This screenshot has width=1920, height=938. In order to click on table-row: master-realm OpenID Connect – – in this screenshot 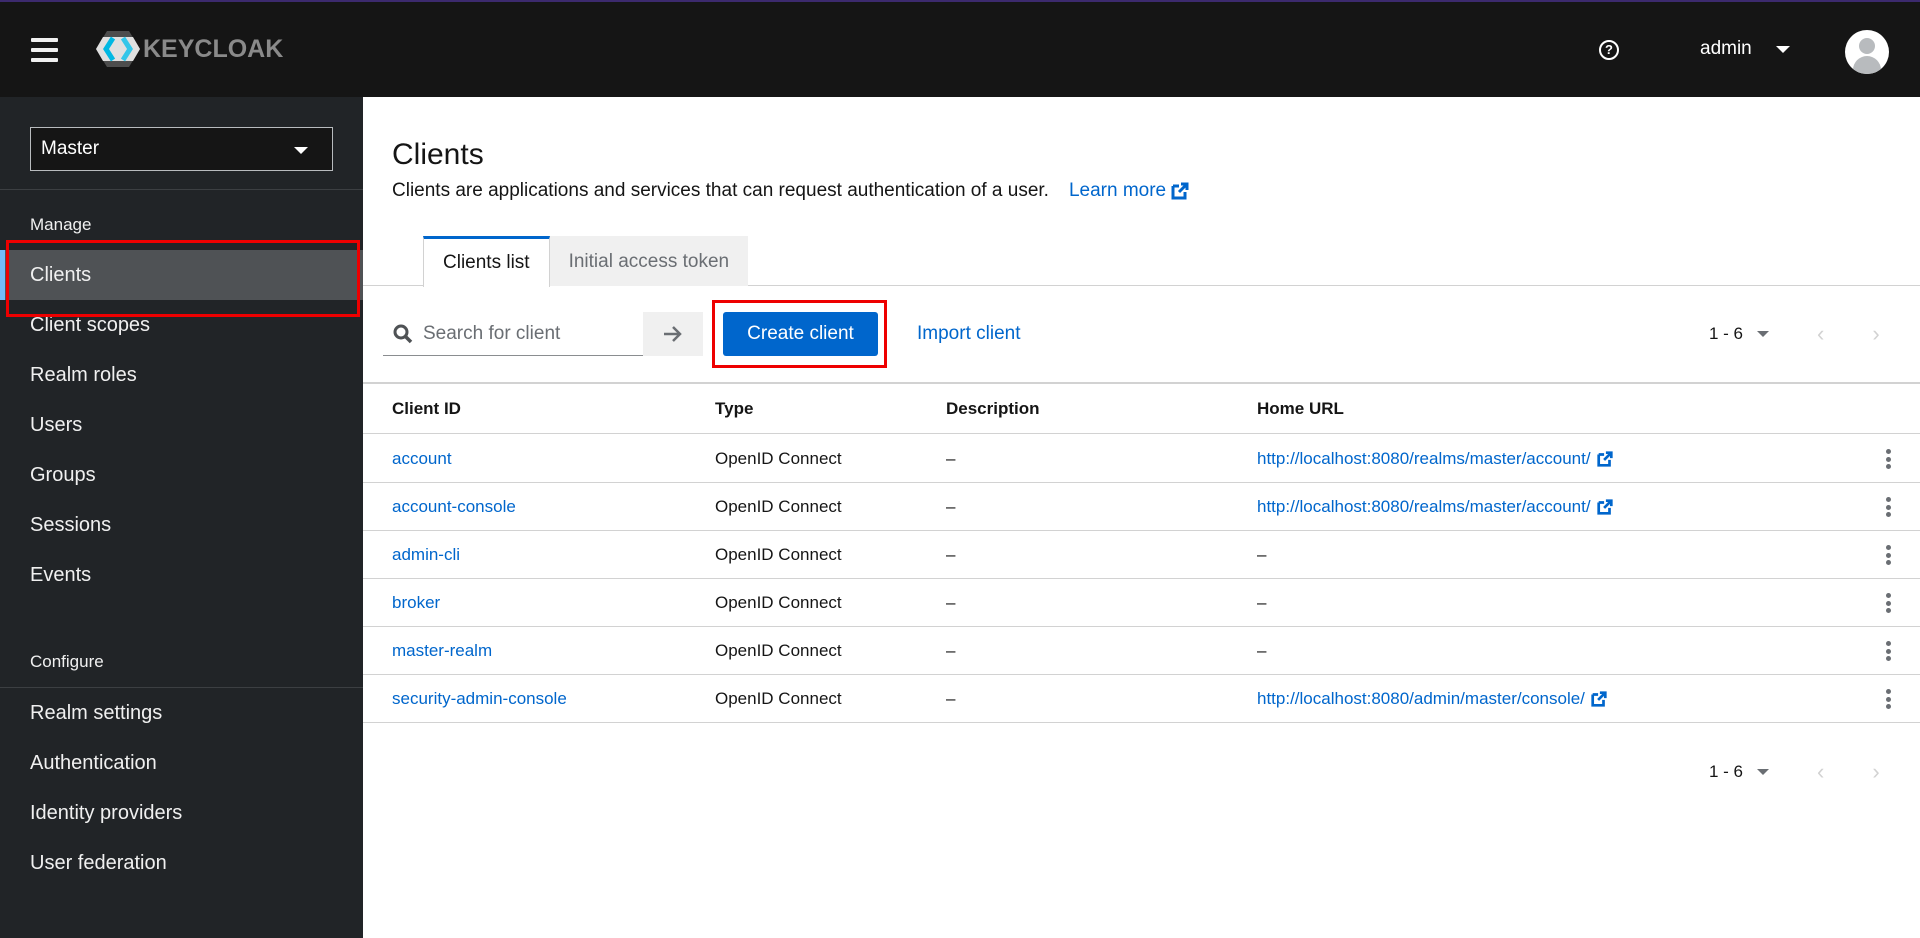, I will do `click(1141, 651)`.